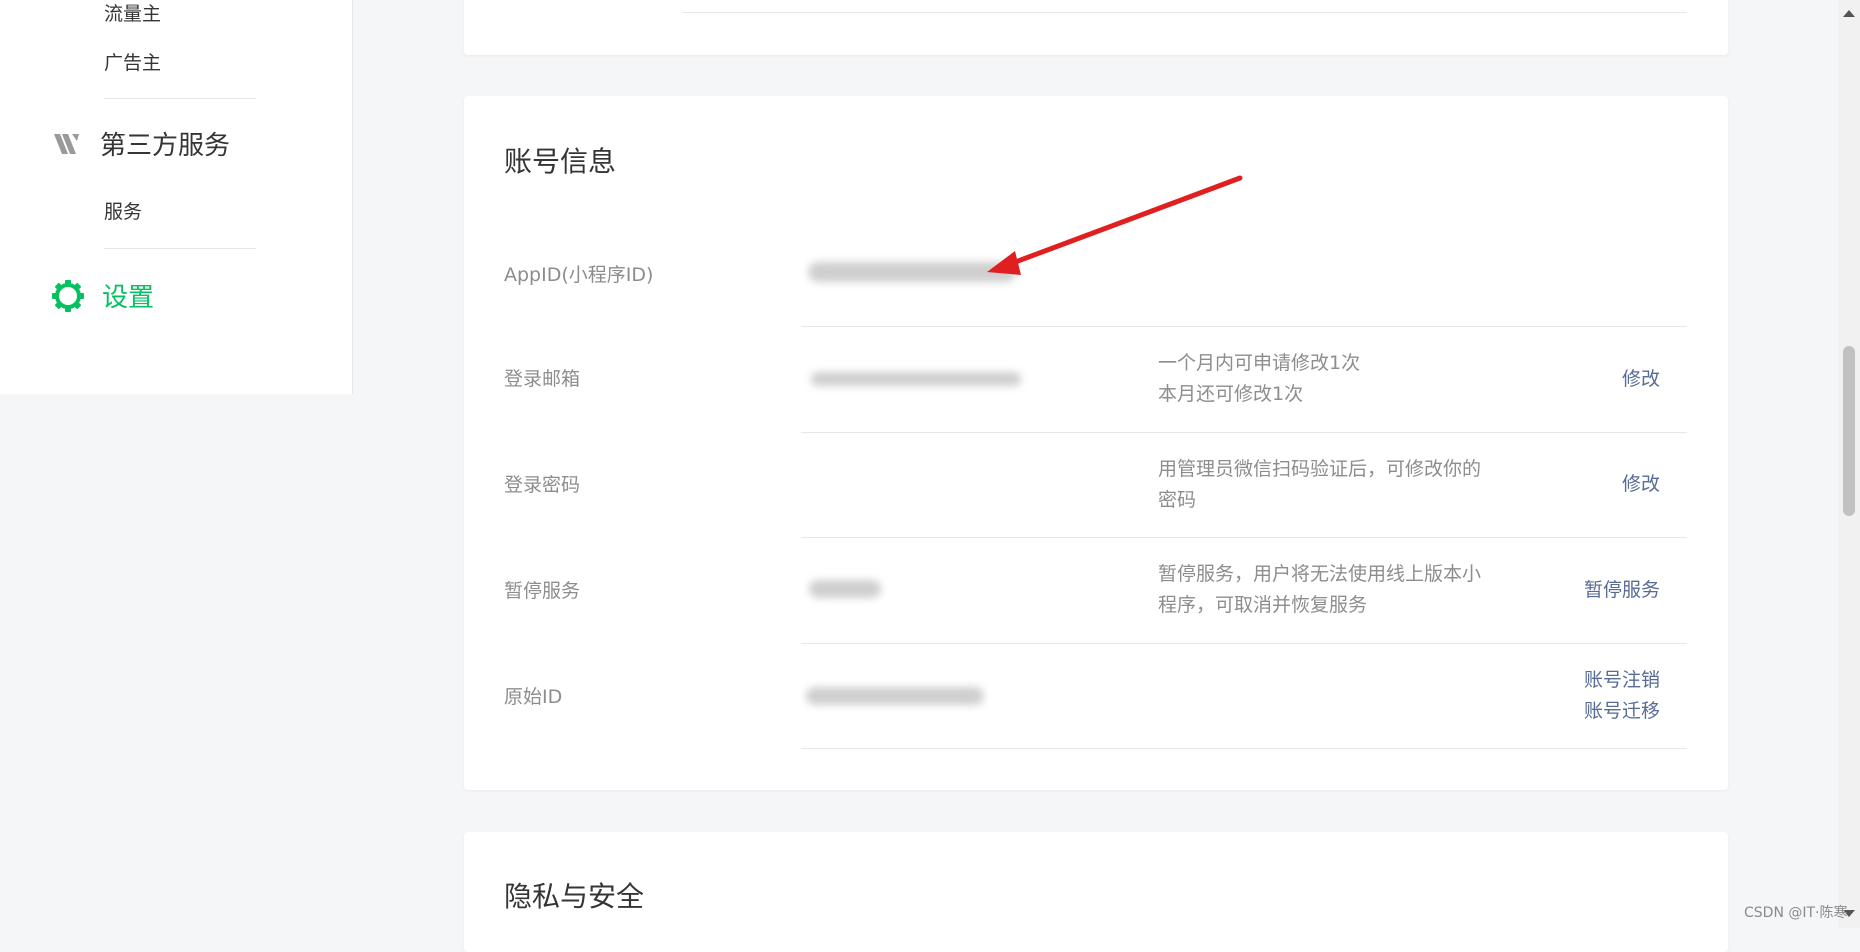  What do you see at coordinates (574, 896) in the screenshot?
I see `card-title: 隐私与安全` at bounding box center [574, 896].